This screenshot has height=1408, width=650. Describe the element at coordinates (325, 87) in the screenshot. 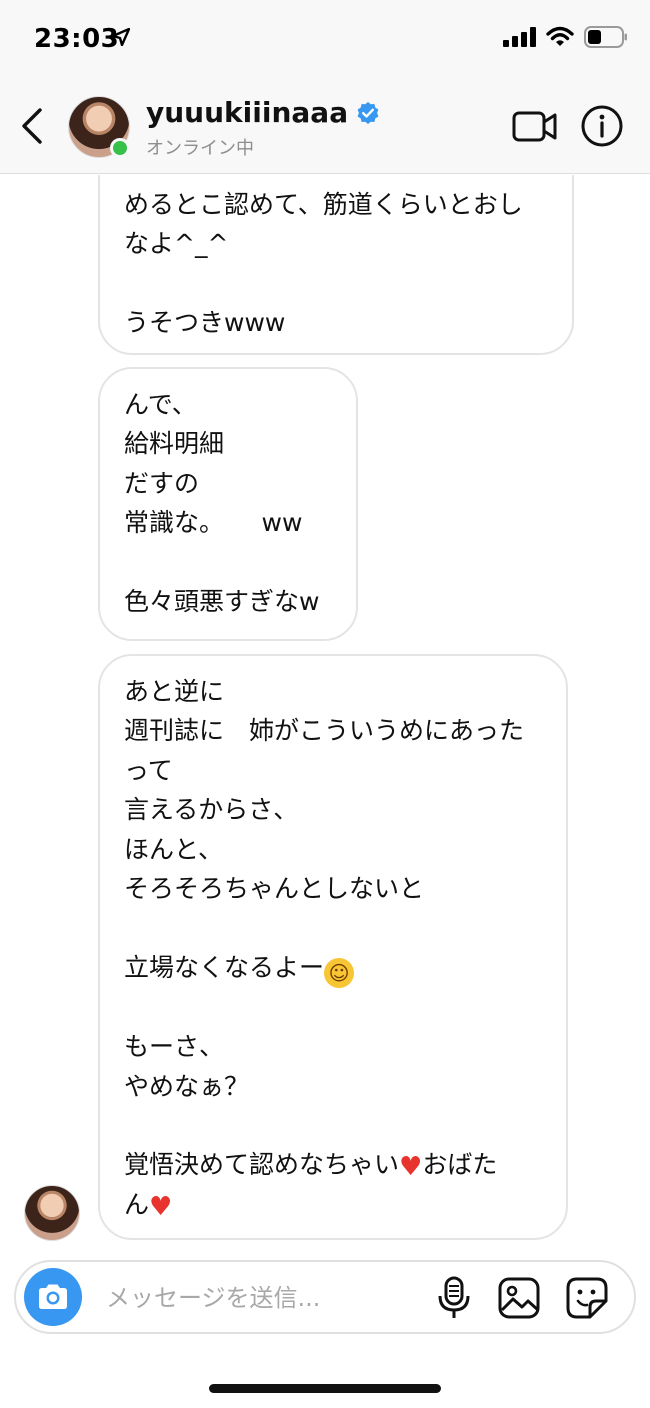

I see `top-bar: 23:03 yuuukiiinaaa オンライン中` at that location.